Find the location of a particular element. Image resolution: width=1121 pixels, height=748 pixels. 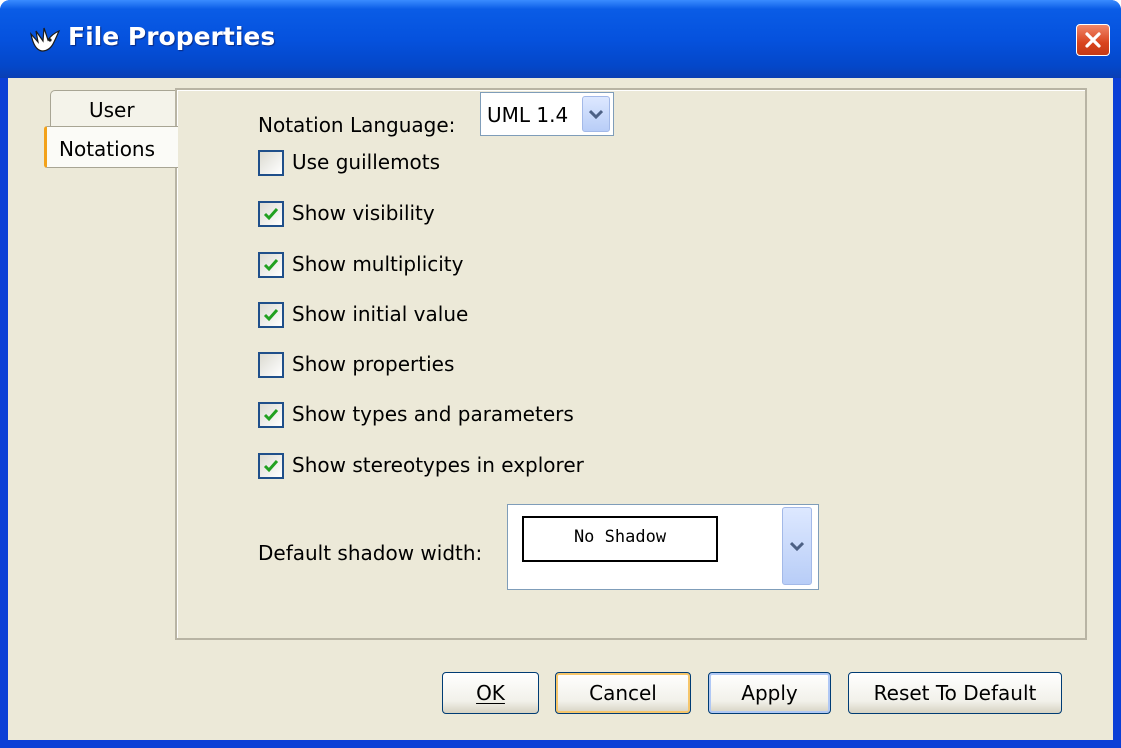

show-properties-checkbox is located at coordinates (271, 365).